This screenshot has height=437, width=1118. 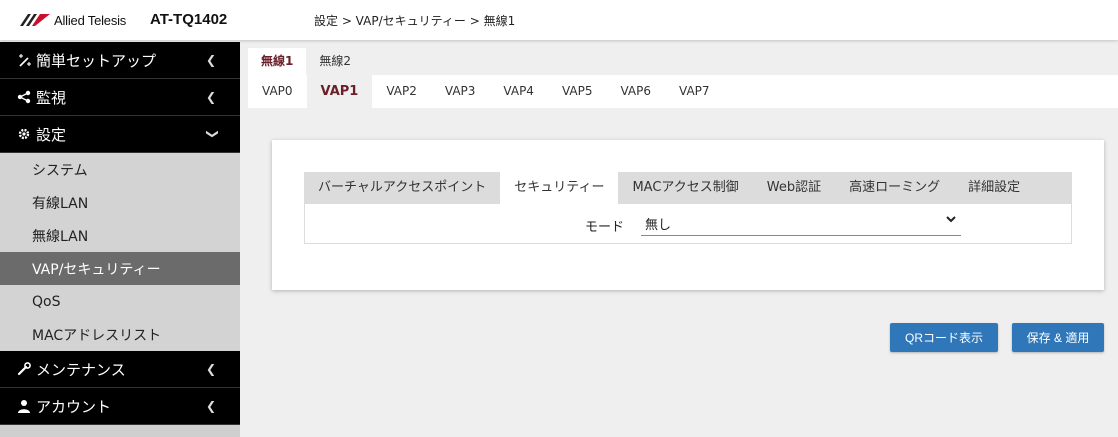 What do you see at coordinates (894, 188) in the screenshot?
I see `tab-fast-roaming: 高速ローミング` at bounding box center [894, 188].